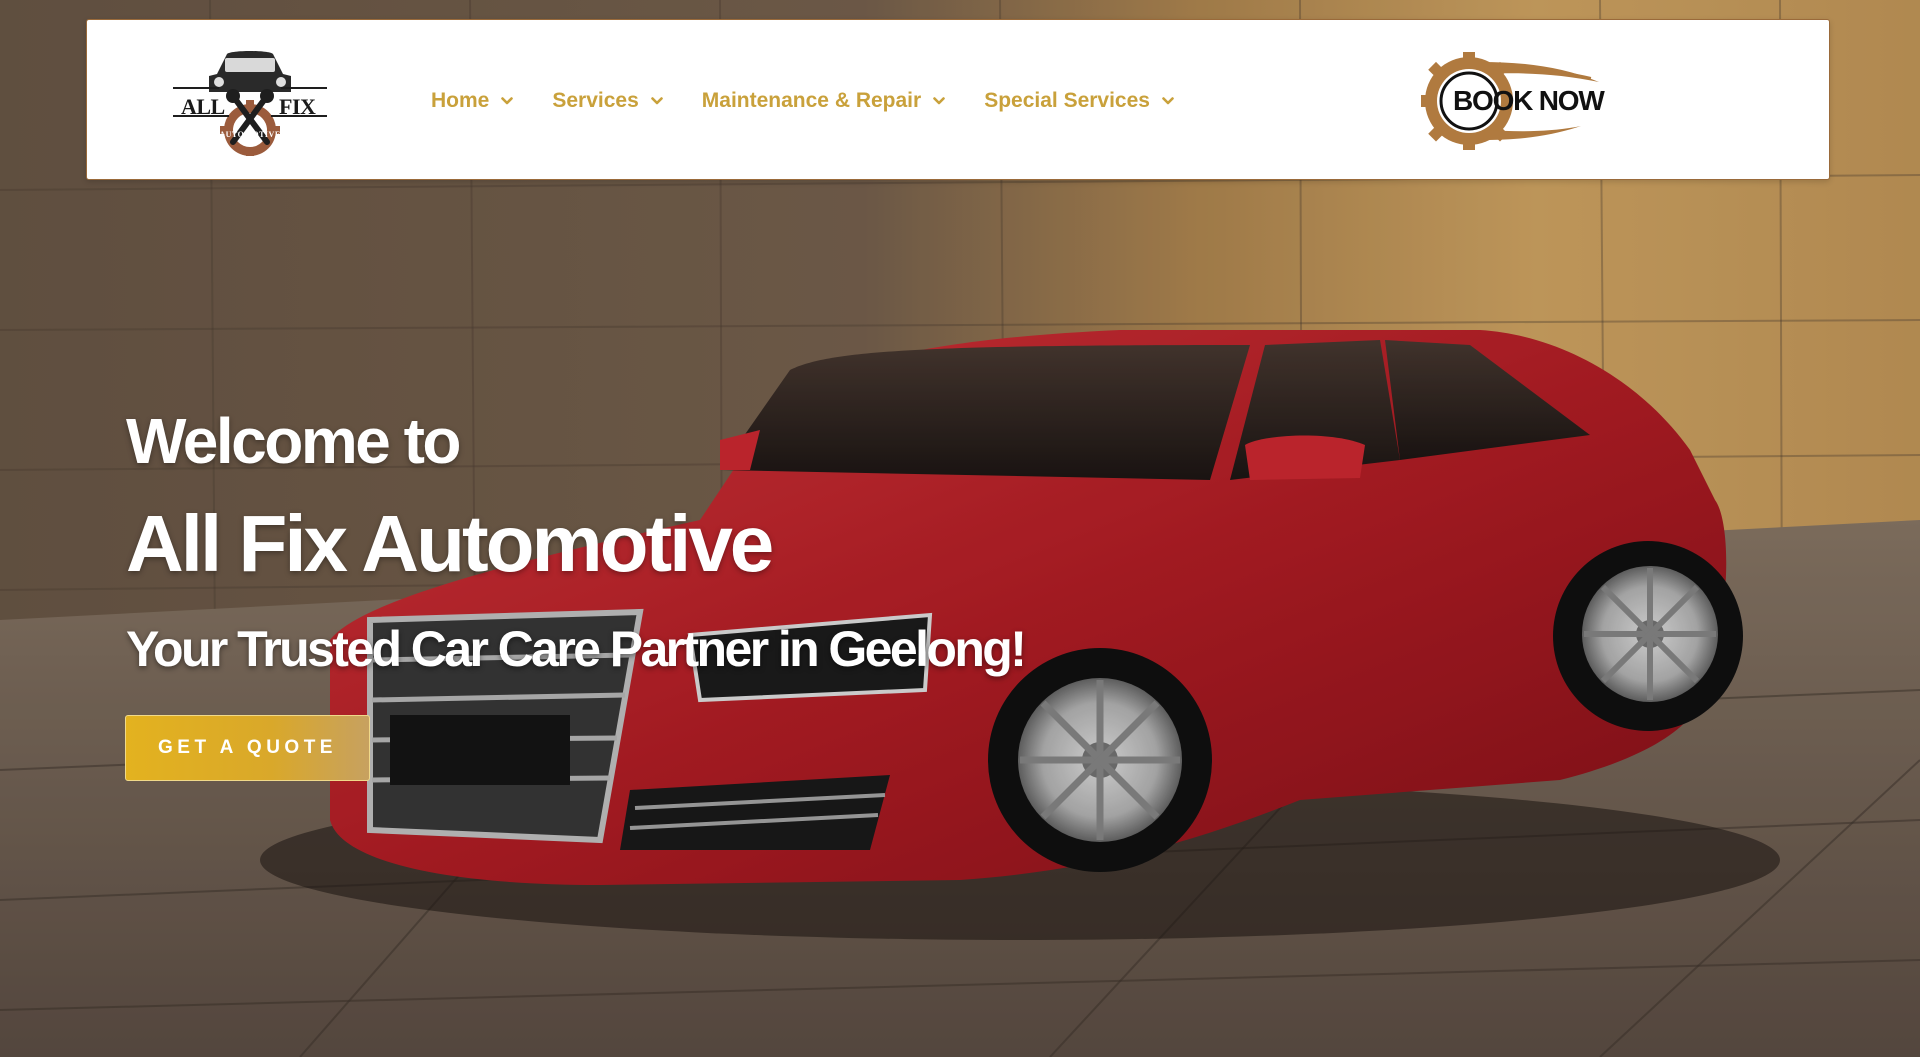  I want to click on nav-item-maintenance-repair: Maintenance & Repair, so click(823, 101).